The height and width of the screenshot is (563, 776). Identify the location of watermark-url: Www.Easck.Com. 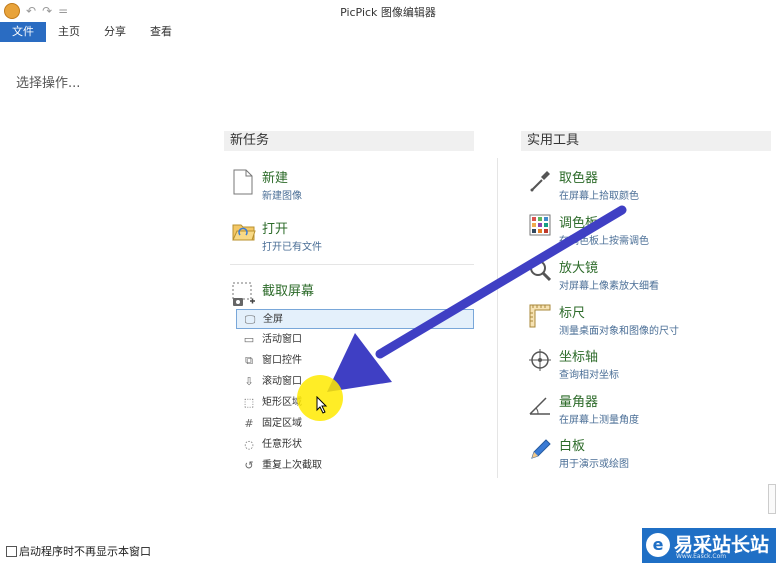
(701, 556).